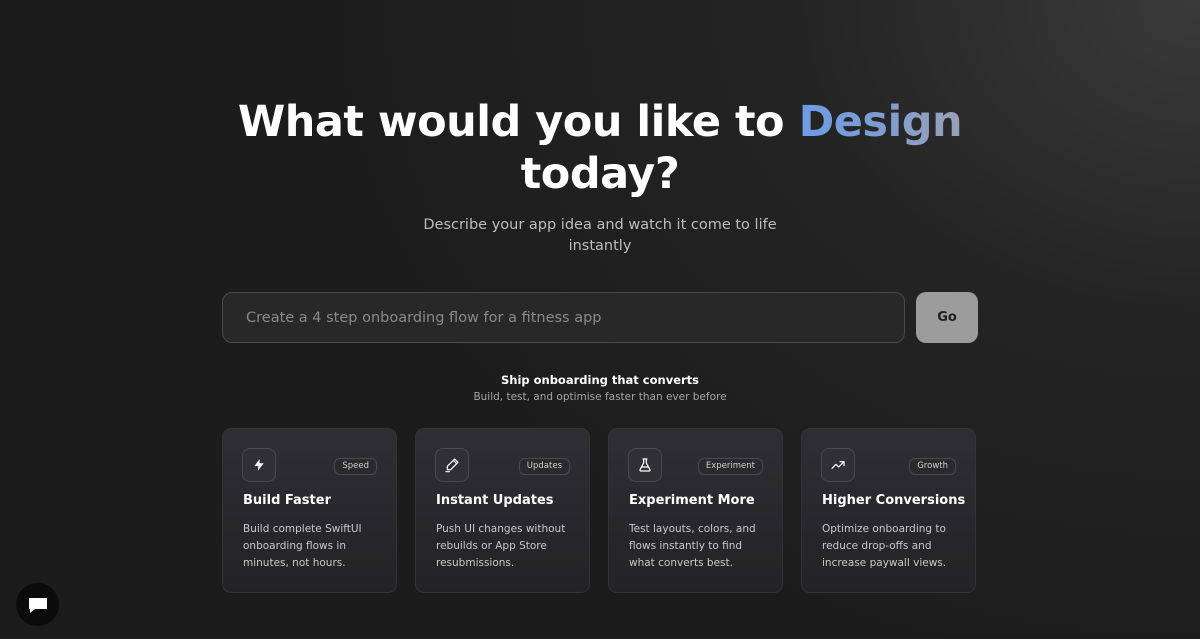  I want to click on flask-icon, so click(645, 465).